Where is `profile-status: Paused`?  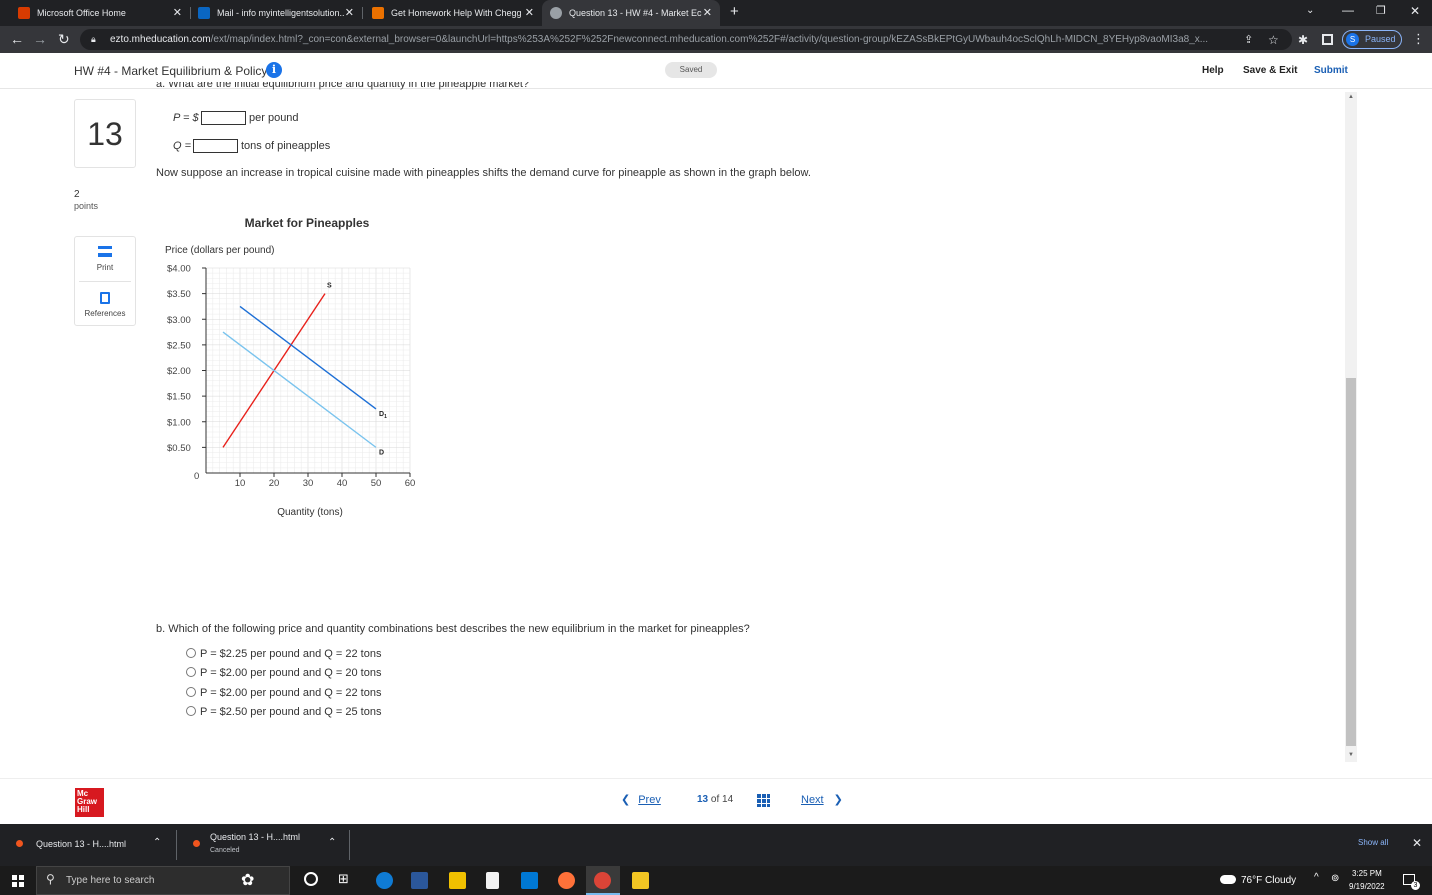
profile-status: Paused is located at coordinates (1380, 39).